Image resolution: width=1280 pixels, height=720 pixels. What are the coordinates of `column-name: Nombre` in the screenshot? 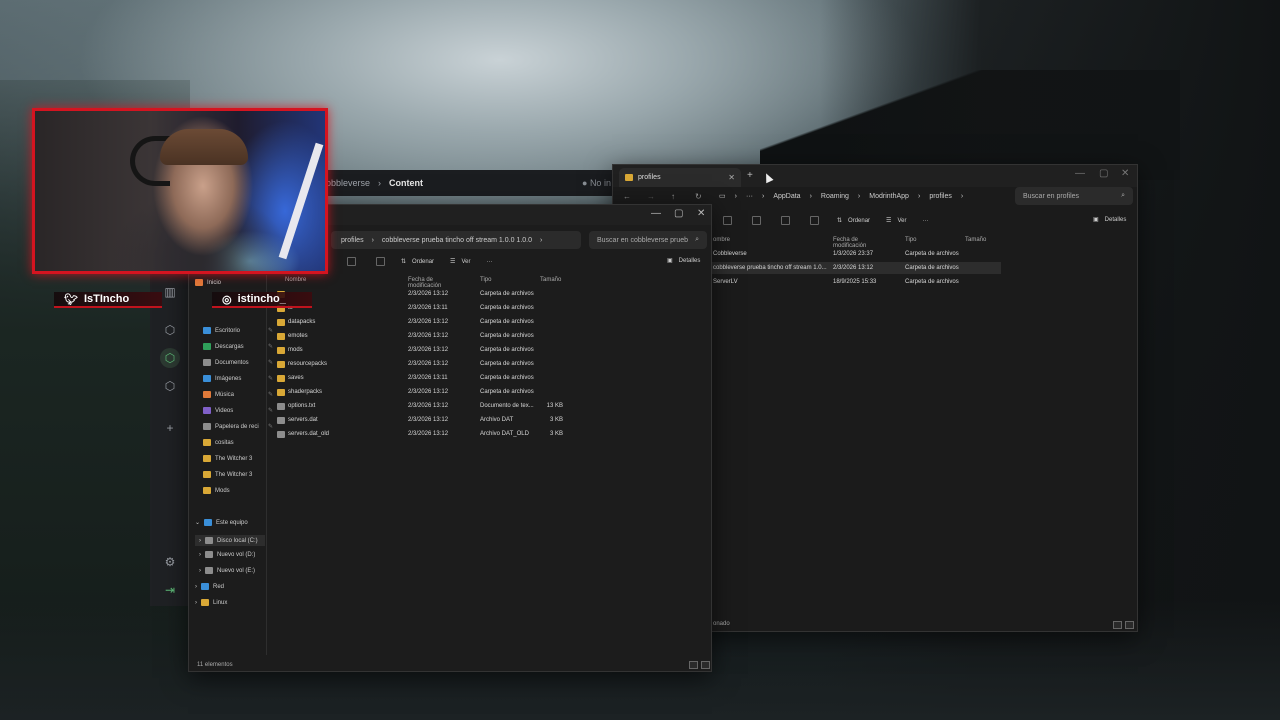 It's located at (295, 280).